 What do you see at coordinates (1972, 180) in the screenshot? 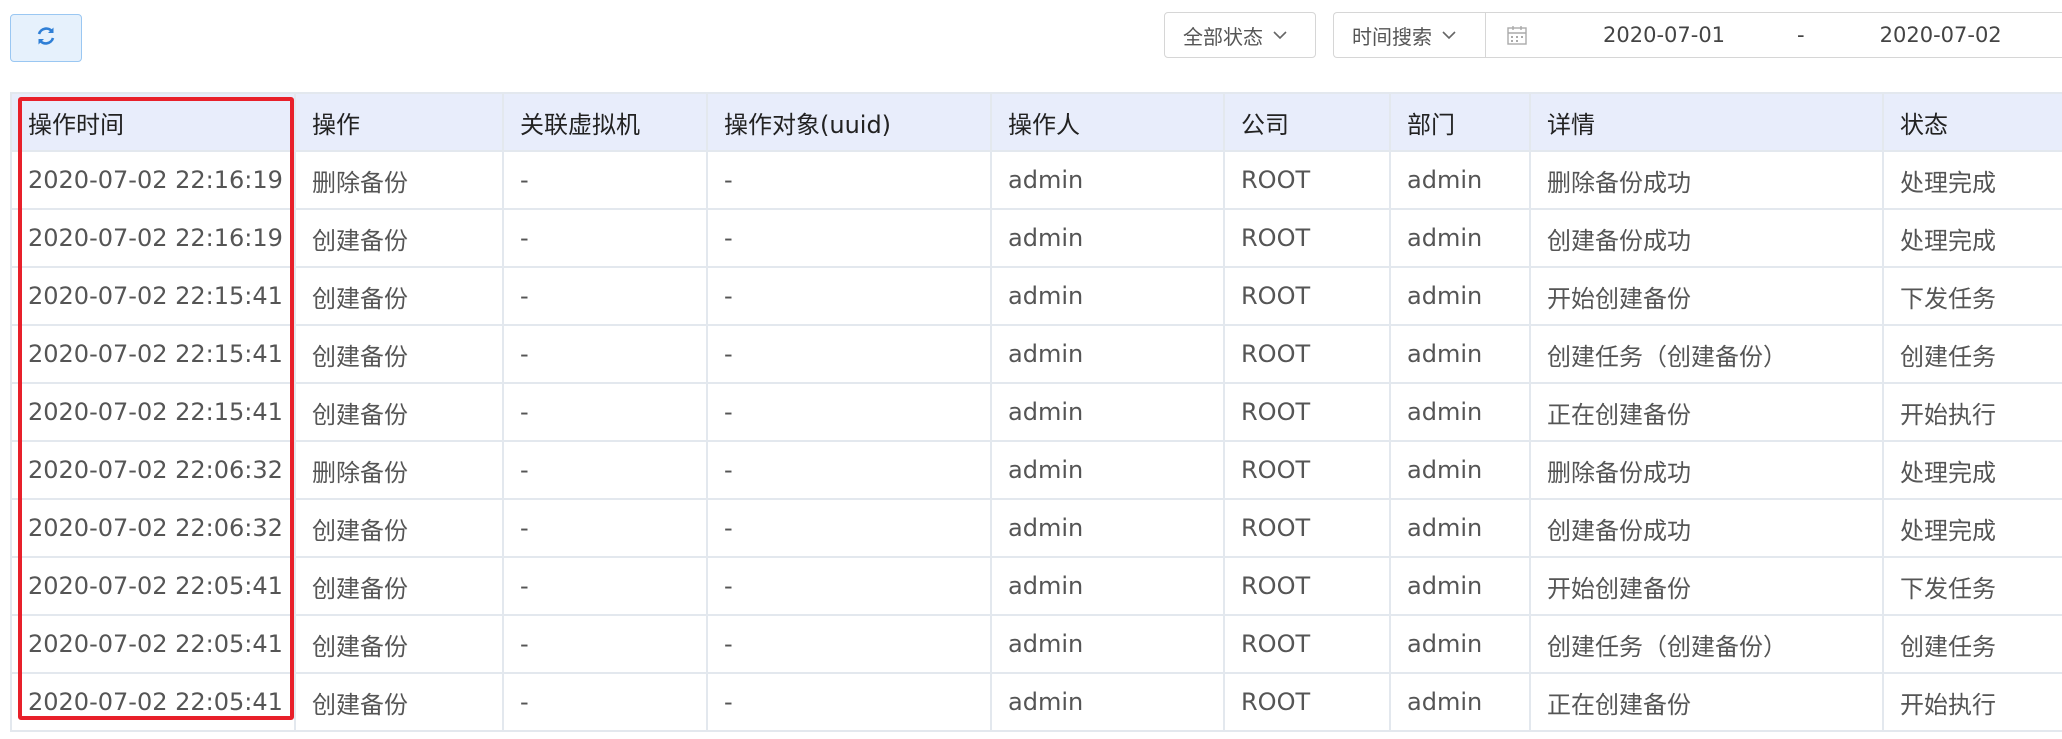
I see `status-cell: 处理完成` at bounding box center [1972, 180].